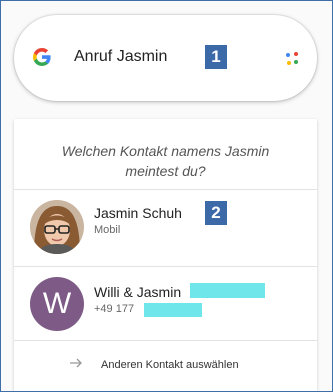  I want to click on contact-name: Willi & Jasmin, so click(138, 292).